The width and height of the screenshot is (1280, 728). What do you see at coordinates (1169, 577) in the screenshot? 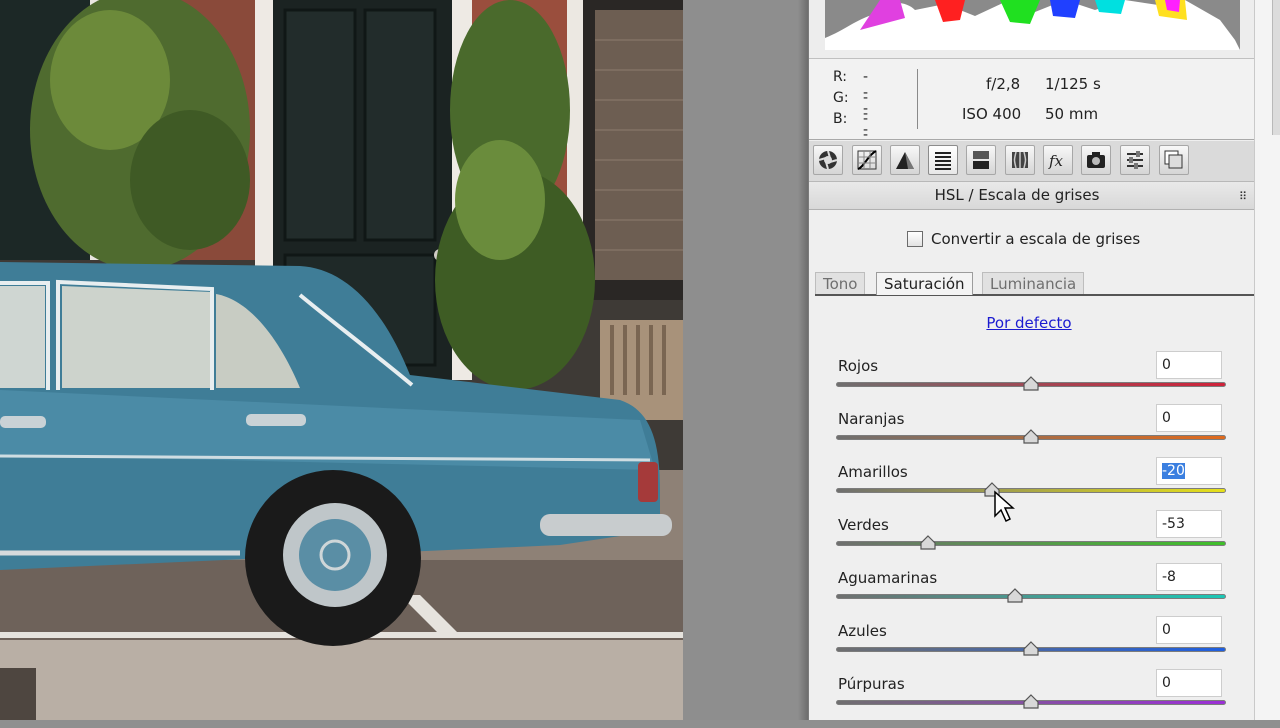
I see `slider-value-text: -8` at bounding box center [1169, 577].